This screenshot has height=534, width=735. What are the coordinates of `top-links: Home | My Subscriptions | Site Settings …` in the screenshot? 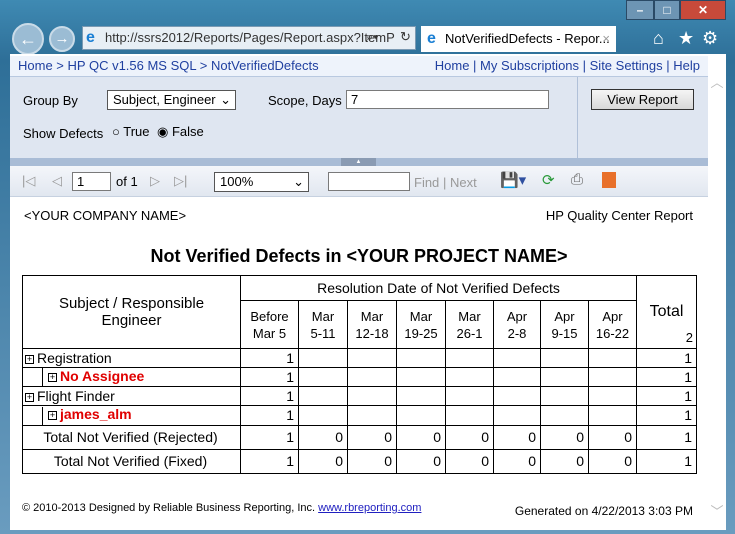 It's located at (567, 65).